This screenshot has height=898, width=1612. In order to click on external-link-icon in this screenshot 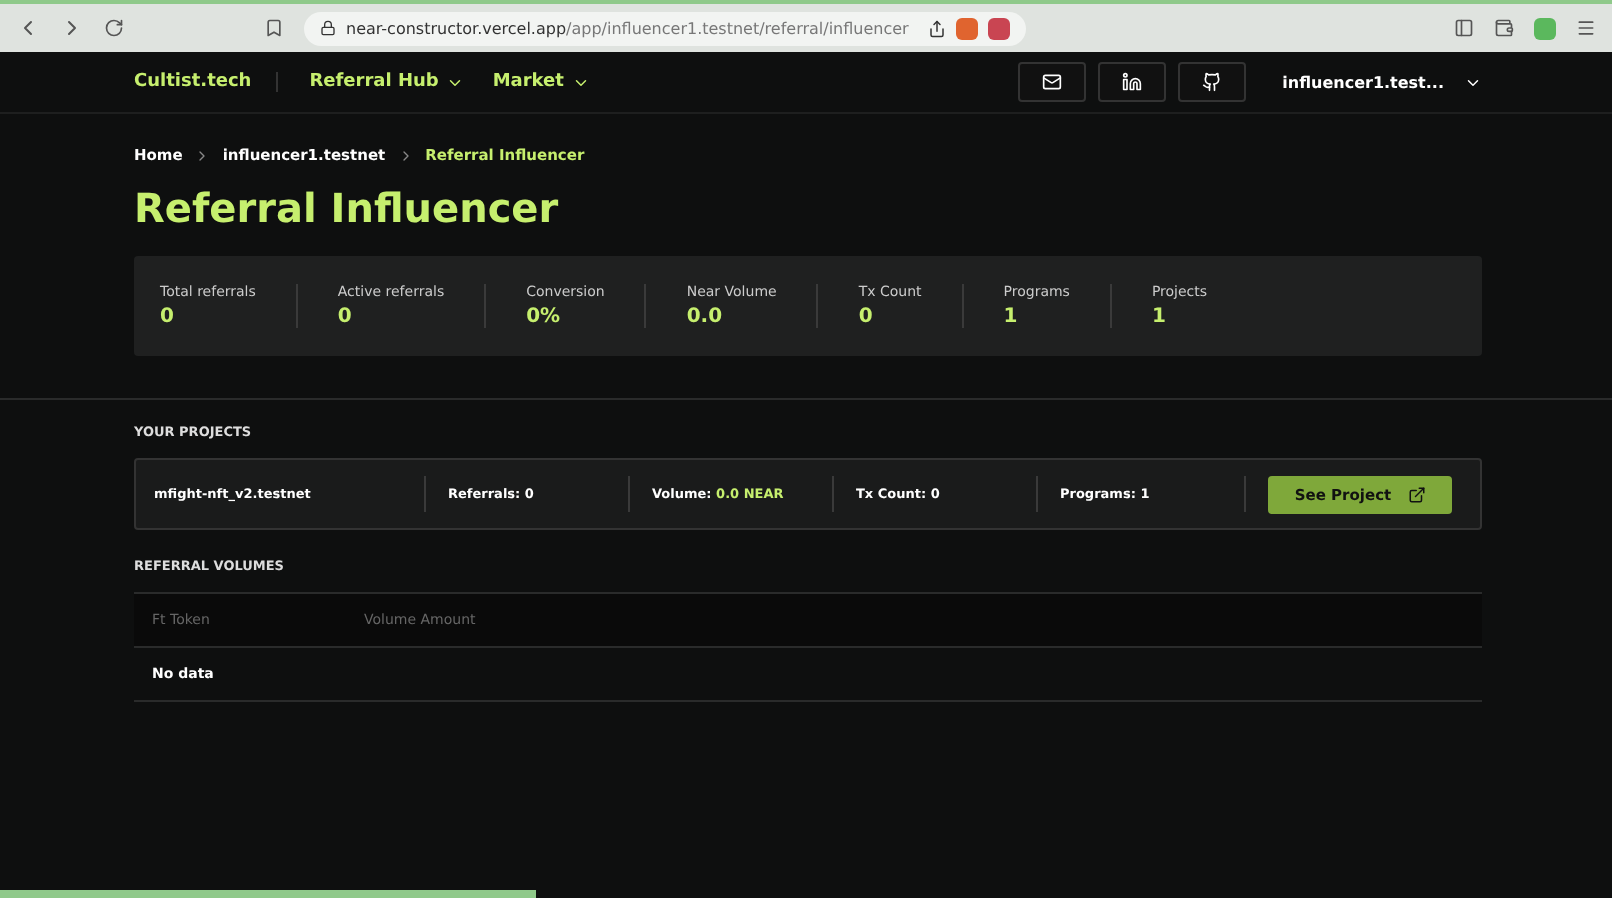, I will do `click(1416, 494)`.